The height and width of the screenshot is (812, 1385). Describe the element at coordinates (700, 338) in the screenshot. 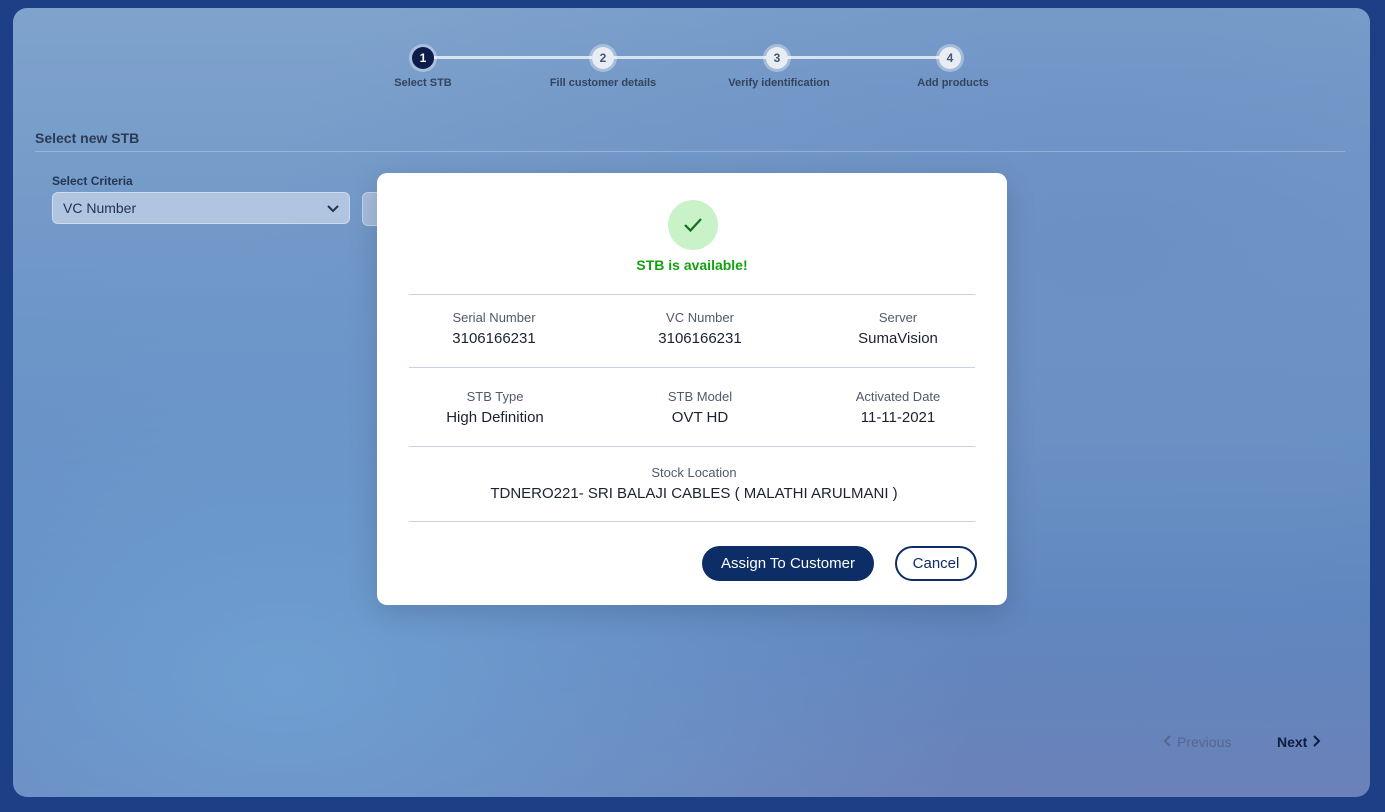

I see `vc-number-value: 3106166231` at that location.